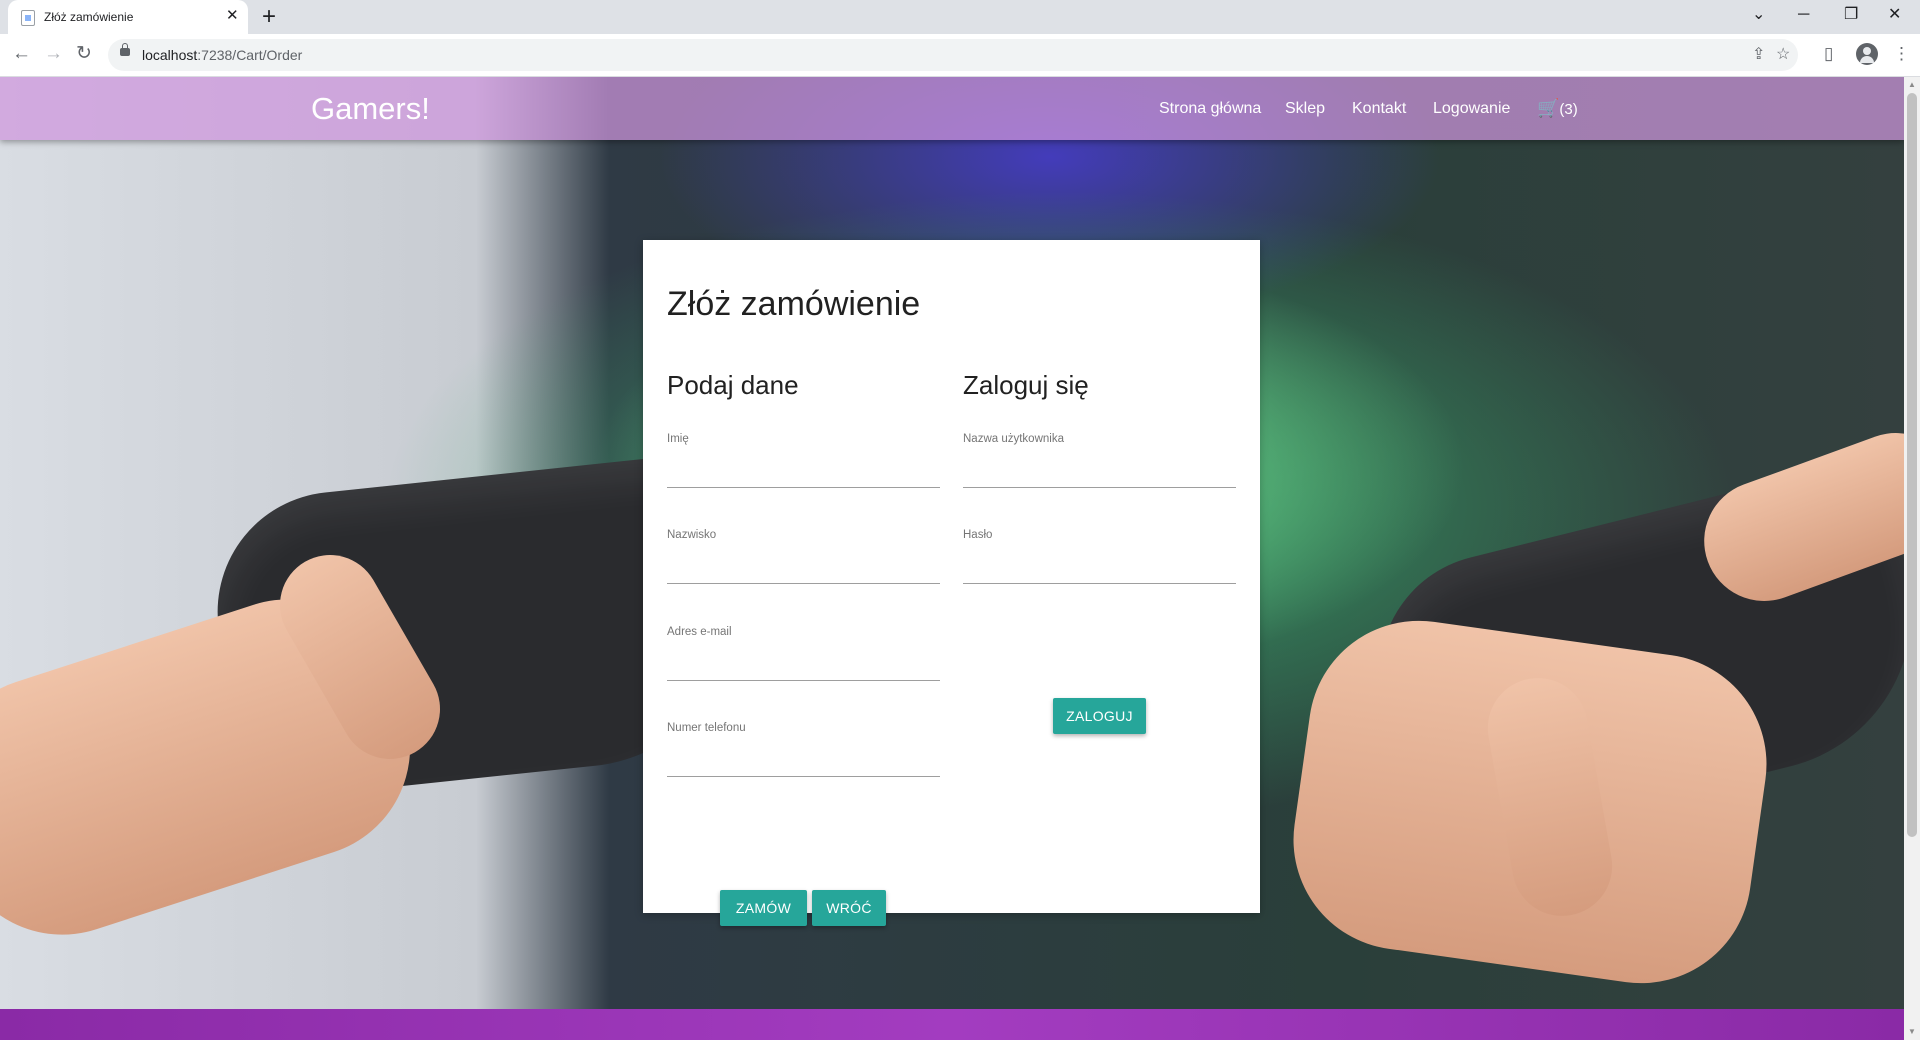 This screenshot has height=1040, width=1920. What do you see at coordinates (222, 55) in the screenshot?
I see `url-text: localhost:7238/Cart/Order` at bounding box center [222, 55].